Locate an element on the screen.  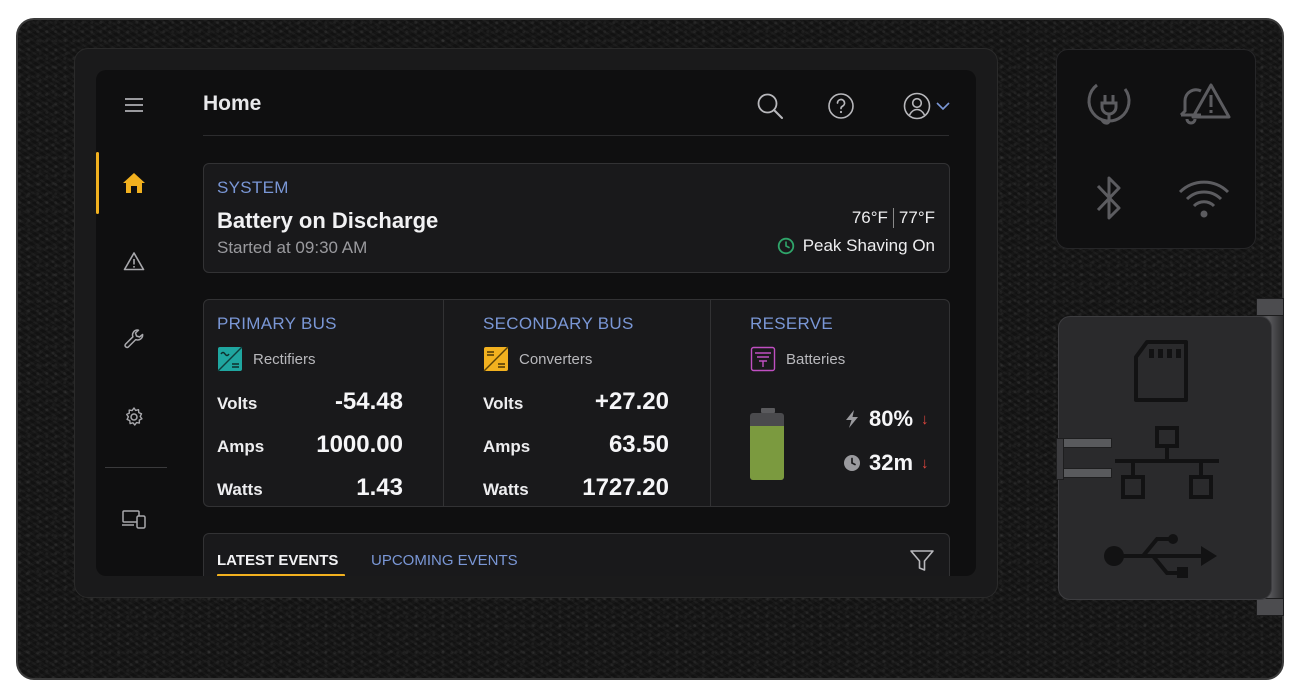
rectifier-icon is located at coordinates (230, 359).